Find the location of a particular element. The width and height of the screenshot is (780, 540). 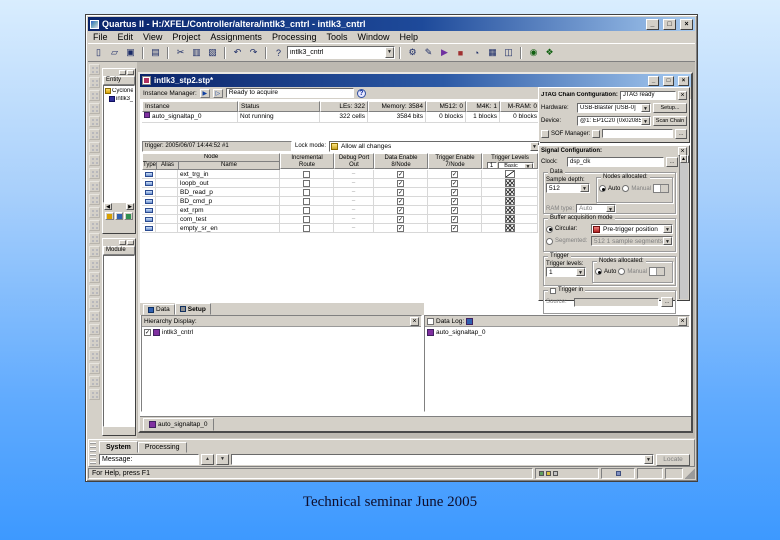

sample-depth-combo: 512 ▼ is located at coordinates (568, 188).